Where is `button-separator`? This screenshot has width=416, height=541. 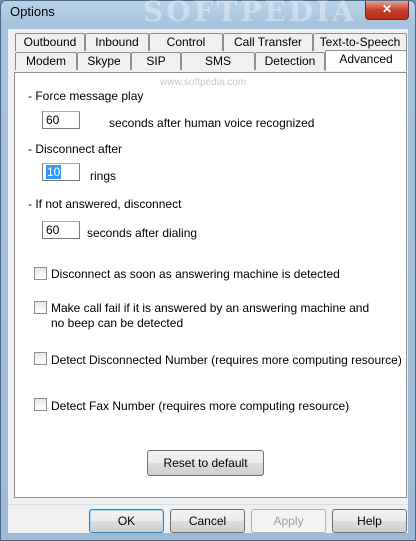
button-separator is located at coordinates (208, 504).